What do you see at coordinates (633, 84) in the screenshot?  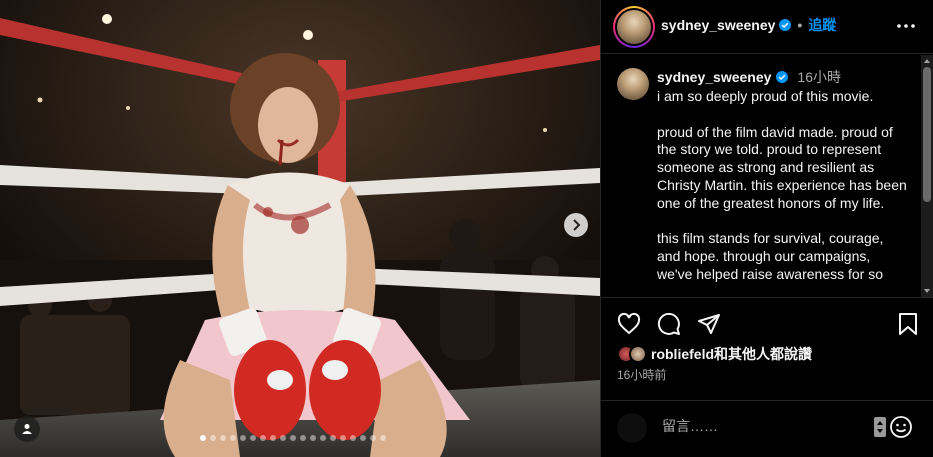 I see `caption-avatar` at bounding box center [633, 84].